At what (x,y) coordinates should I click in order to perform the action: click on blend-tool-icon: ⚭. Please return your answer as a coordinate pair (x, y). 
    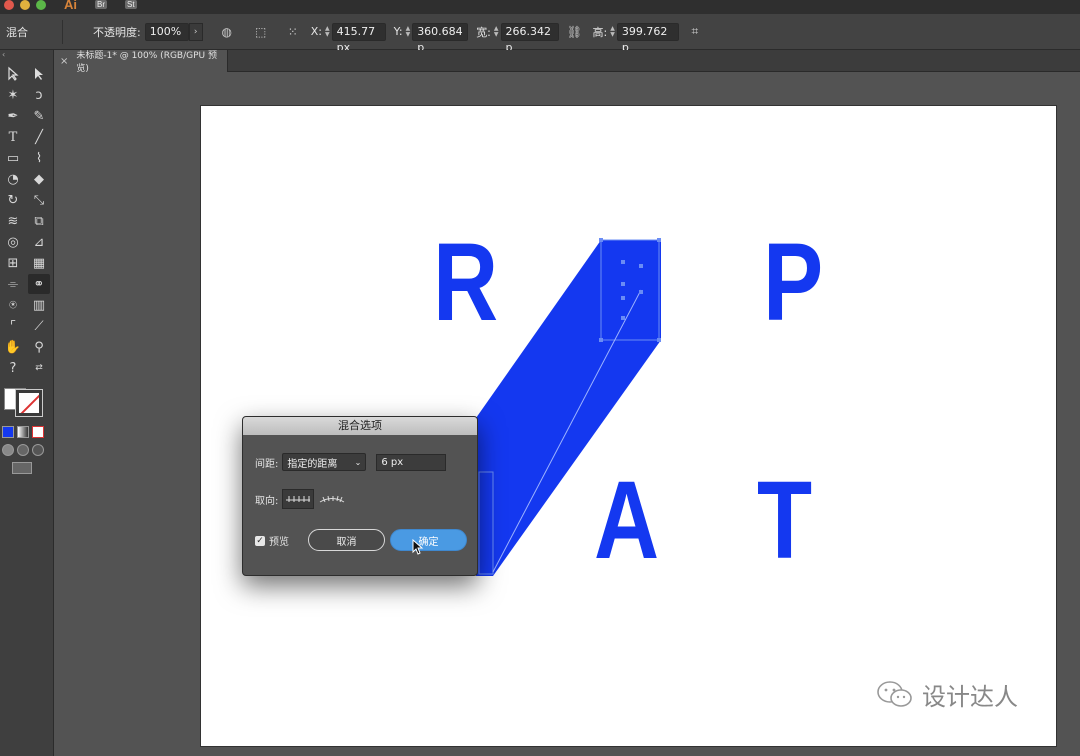
    Looking at the image, I should click on (39, 284).